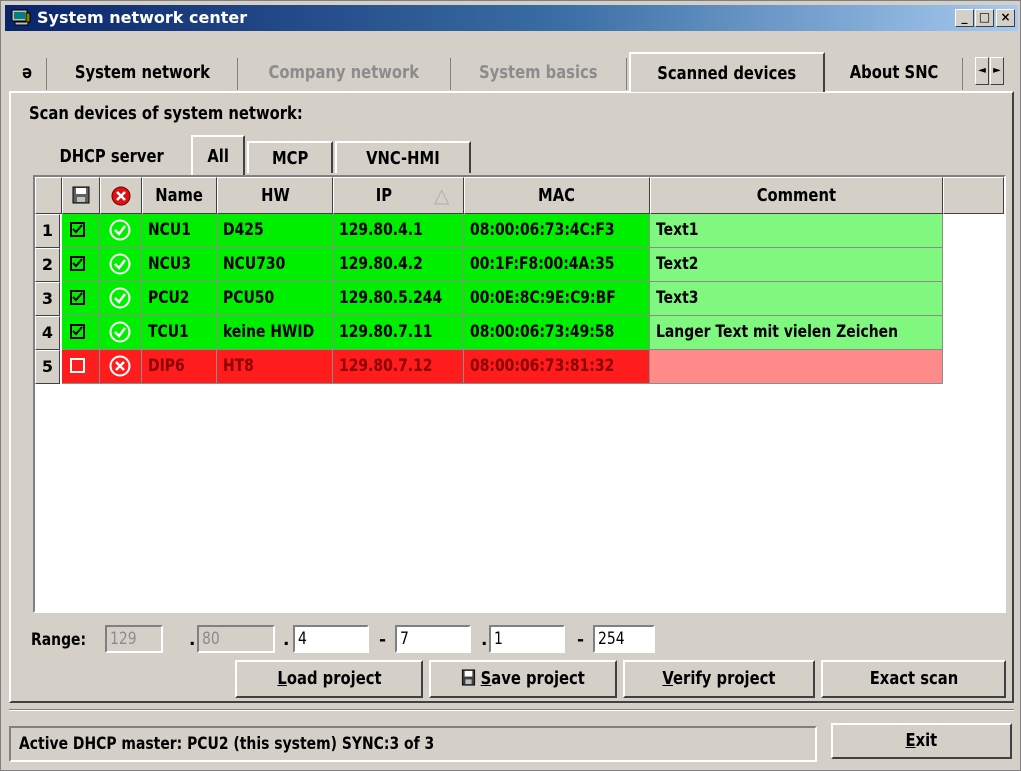 The image size is (1021, 771). I want to click on cell-name-text: PCU2, so click(169, 298).